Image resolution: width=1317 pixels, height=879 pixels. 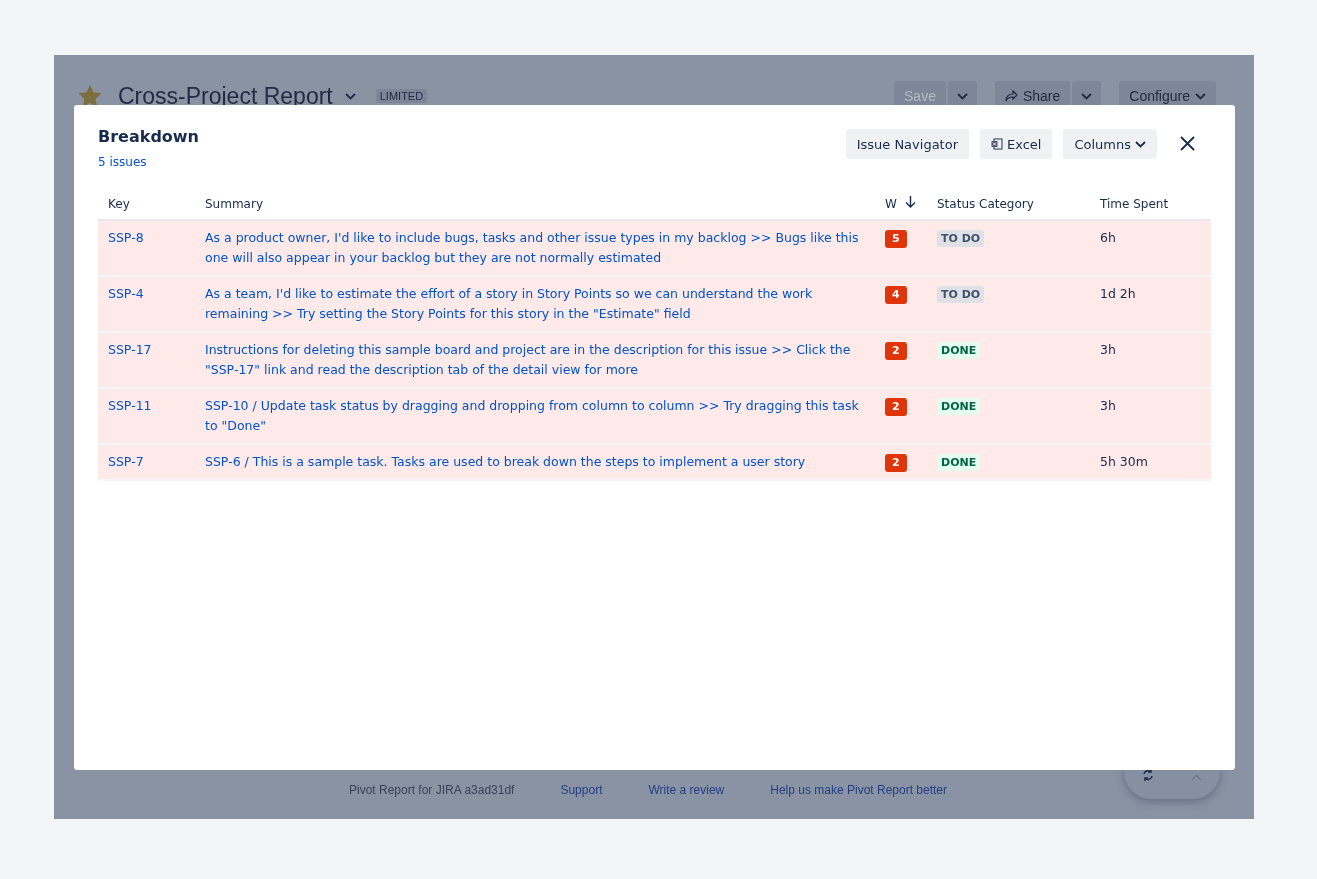 I want to click on issue-key-link: SSP-4, so click(x=126, y=293).